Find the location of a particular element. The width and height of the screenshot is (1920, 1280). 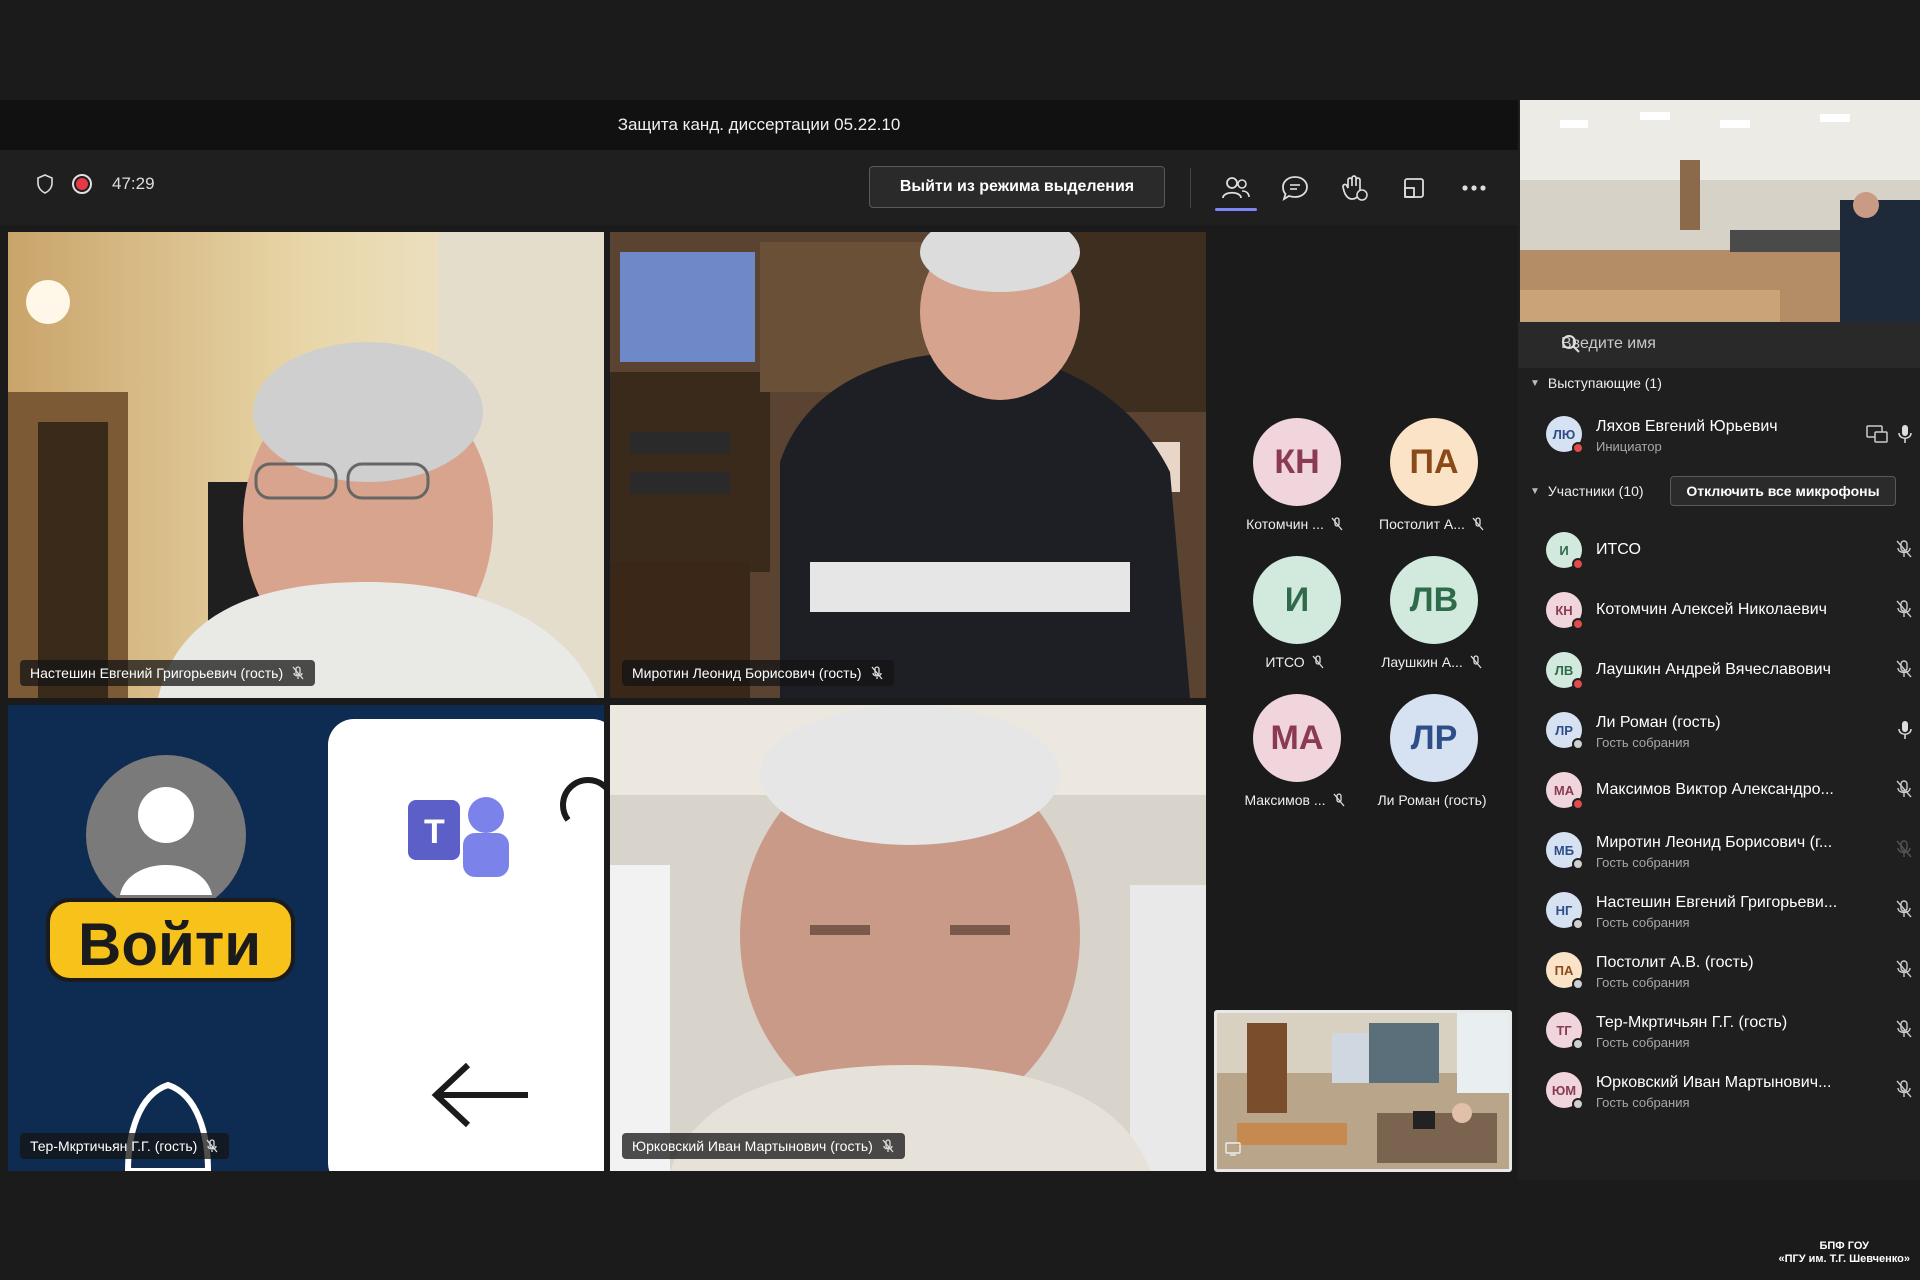

avatar-initials: ПА is located at coordinates (1564, 970).